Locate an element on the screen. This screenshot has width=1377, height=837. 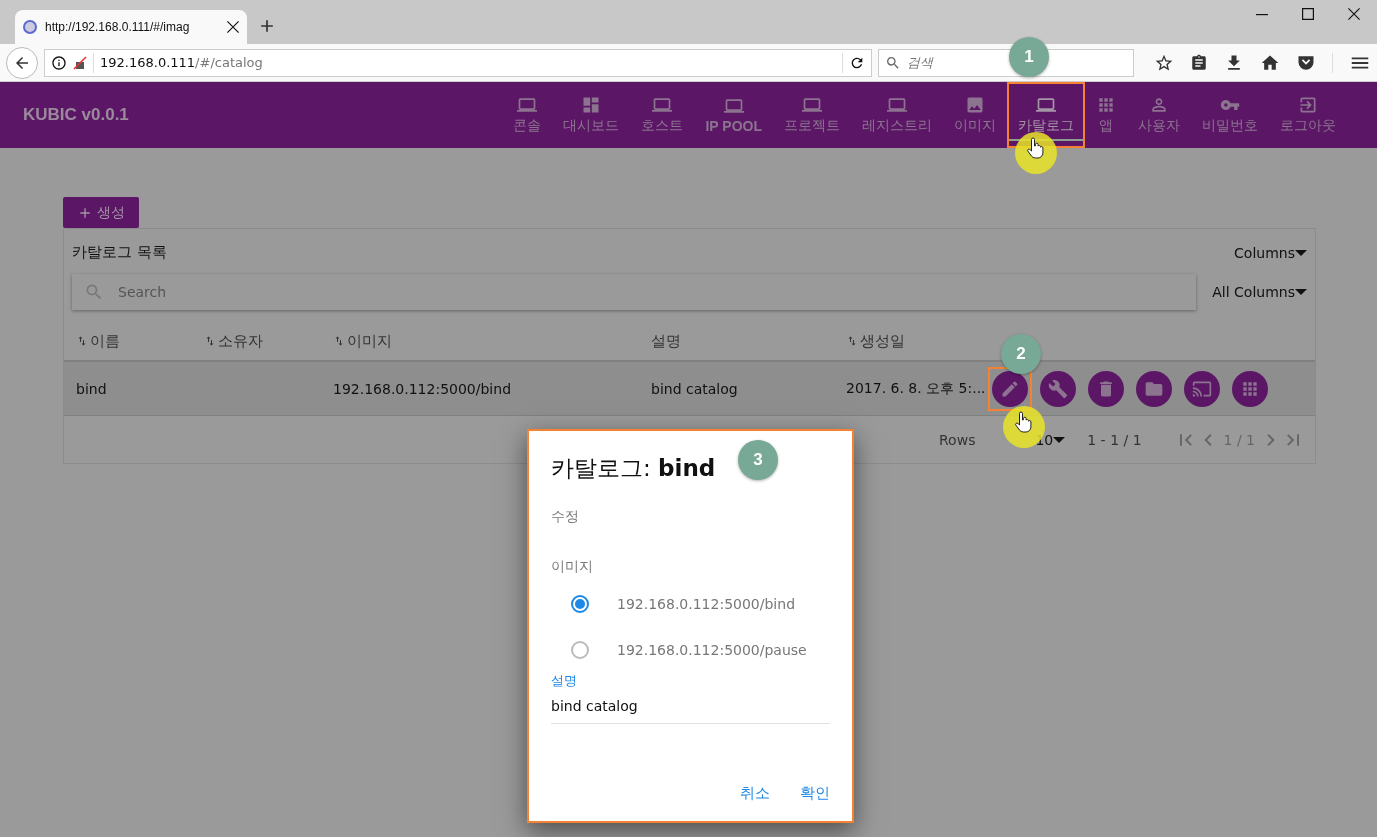
nav-item: 로그아웃 is located at coordinates (1308, 115).